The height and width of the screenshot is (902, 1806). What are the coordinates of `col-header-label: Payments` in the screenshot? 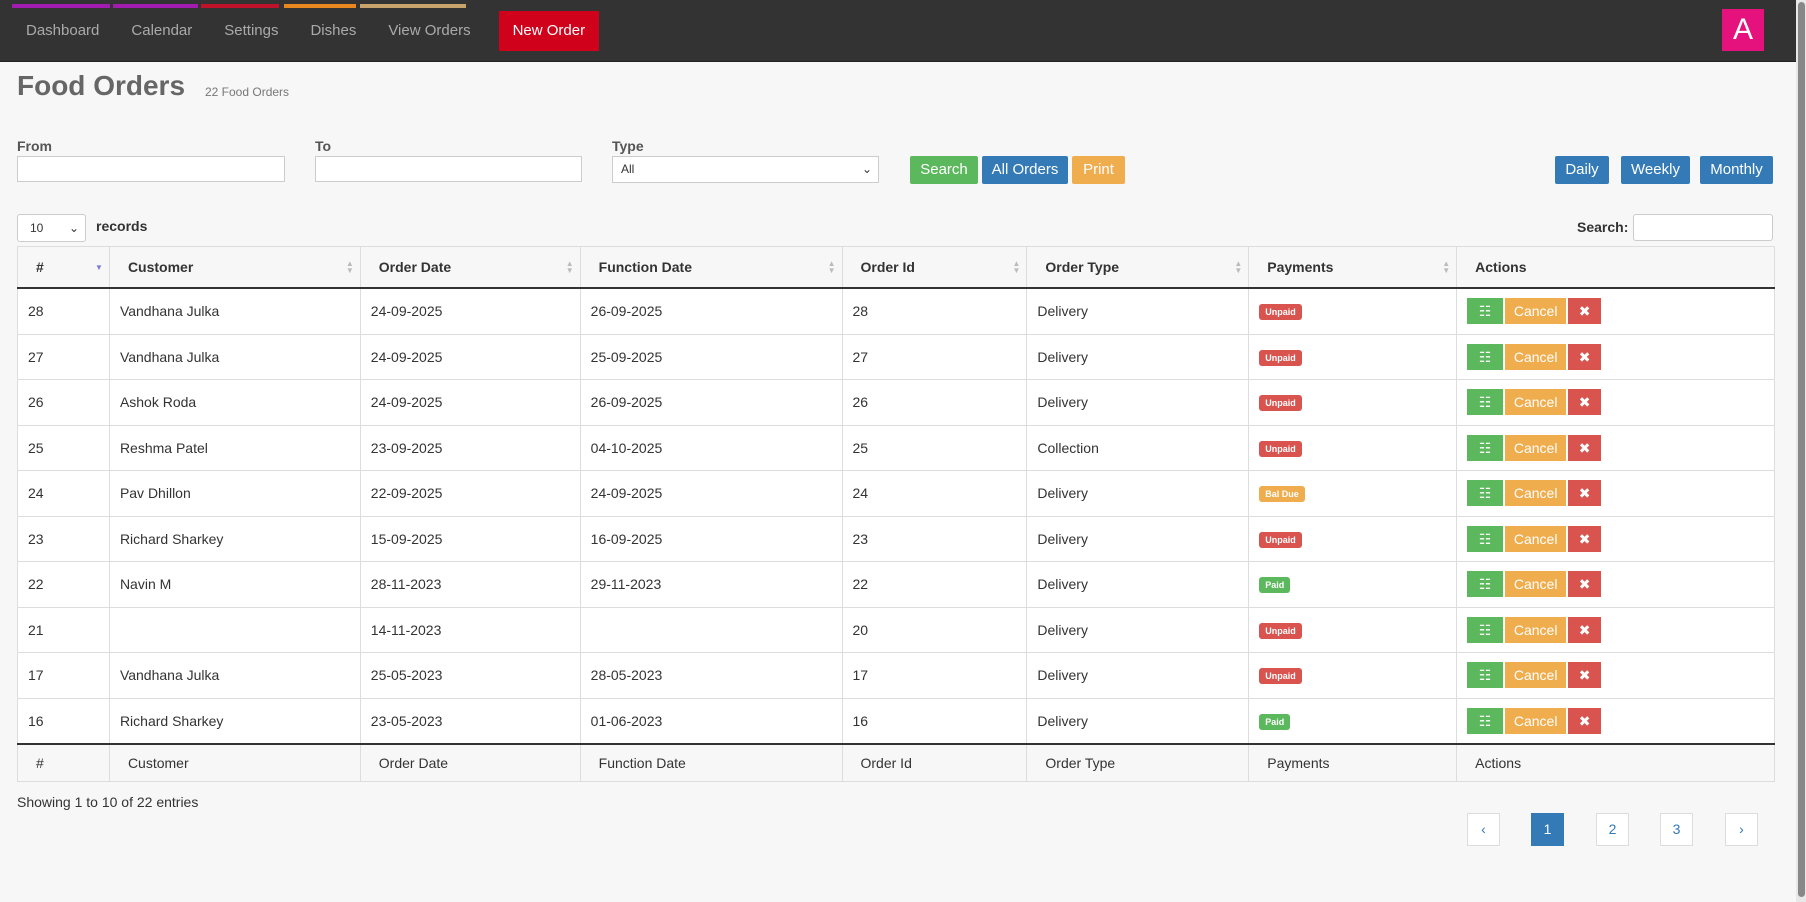 It's located at (1300, 267).